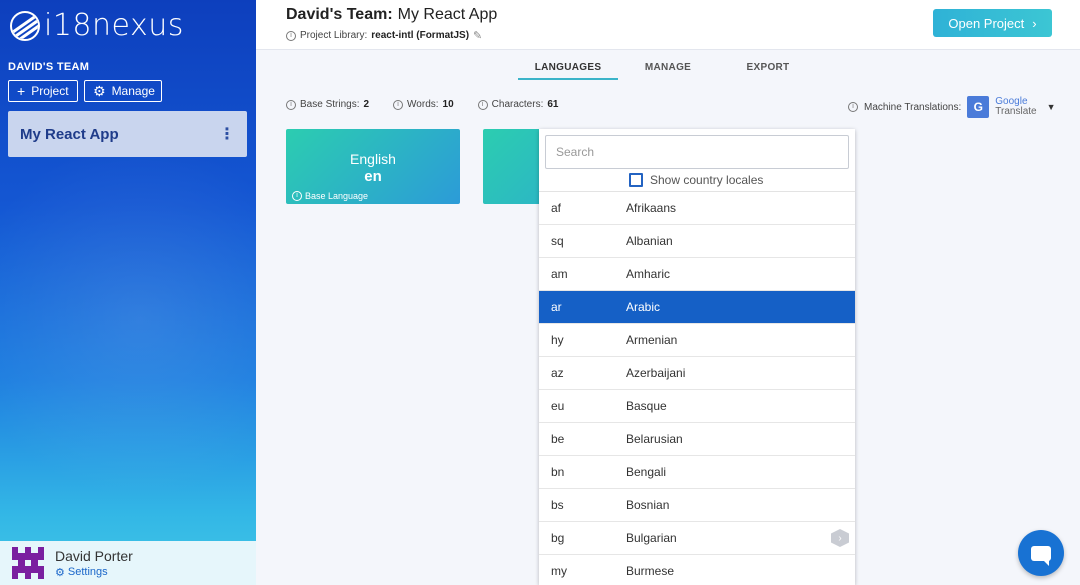 The image size is (1080, 585). What do you see at coordinates (334, 35) in the screenshot?
I see `library-label: Project Library:` at bounding box center [334, 35].